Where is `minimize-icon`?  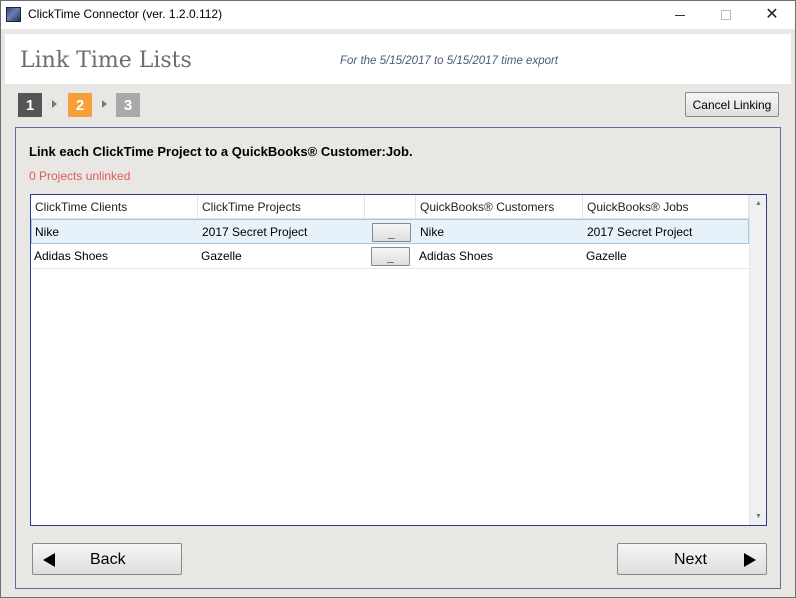
minimize-icon is located at coordinates (680, 15).